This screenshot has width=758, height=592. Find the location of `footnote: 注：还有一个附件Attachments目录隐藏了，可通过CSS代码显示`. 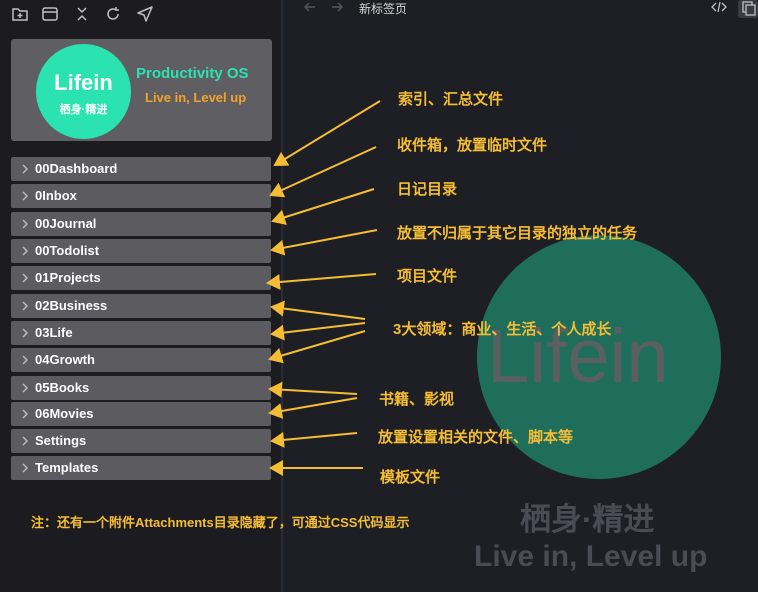

footnote: 注：还有一个附件Attachments目录隐藏了，可通过CSS代码显示 is located at coordinates (220, 522).